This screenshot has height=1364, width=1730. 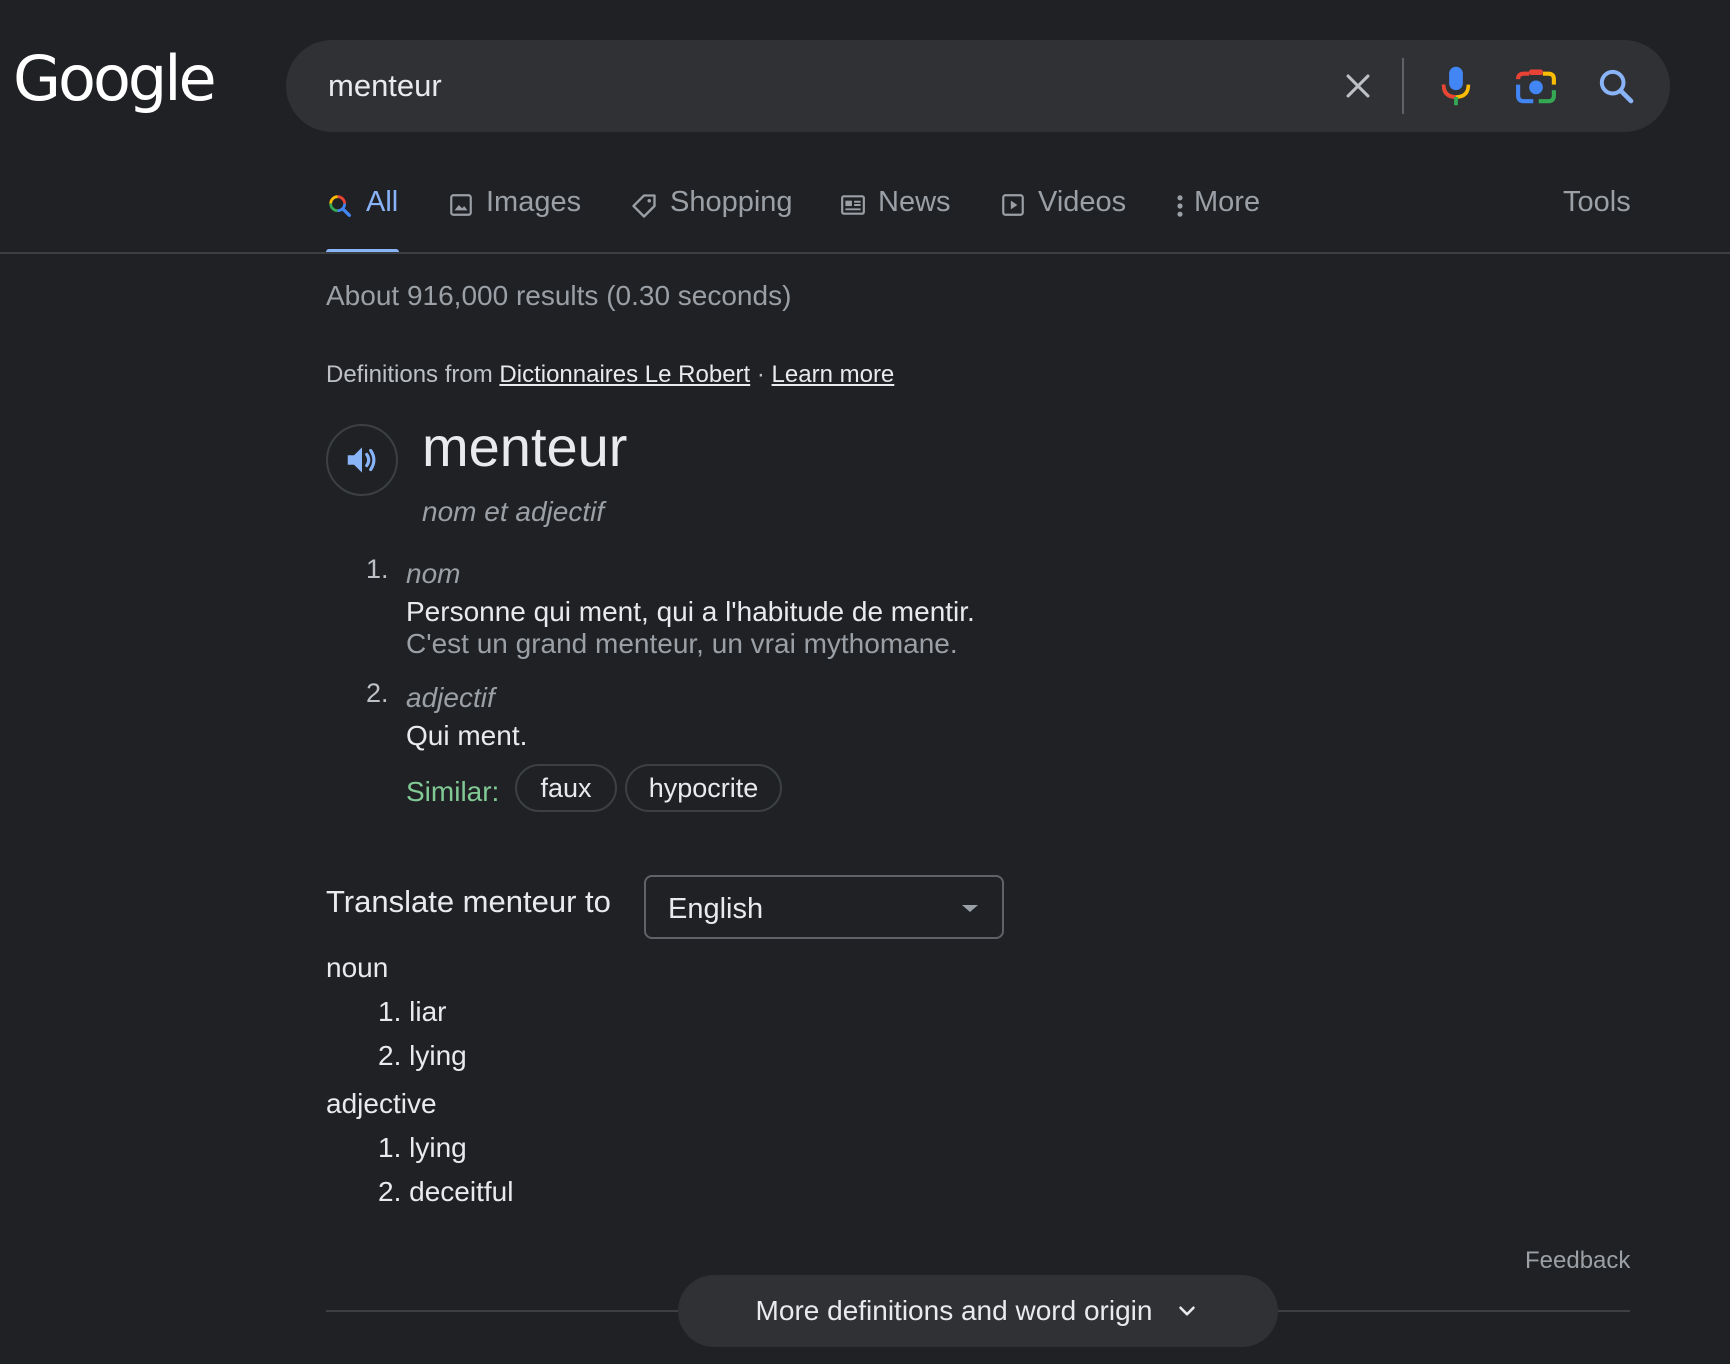 I want to click on similar-chip-hypocrite: hypocrite, so click(x=703, y=788).